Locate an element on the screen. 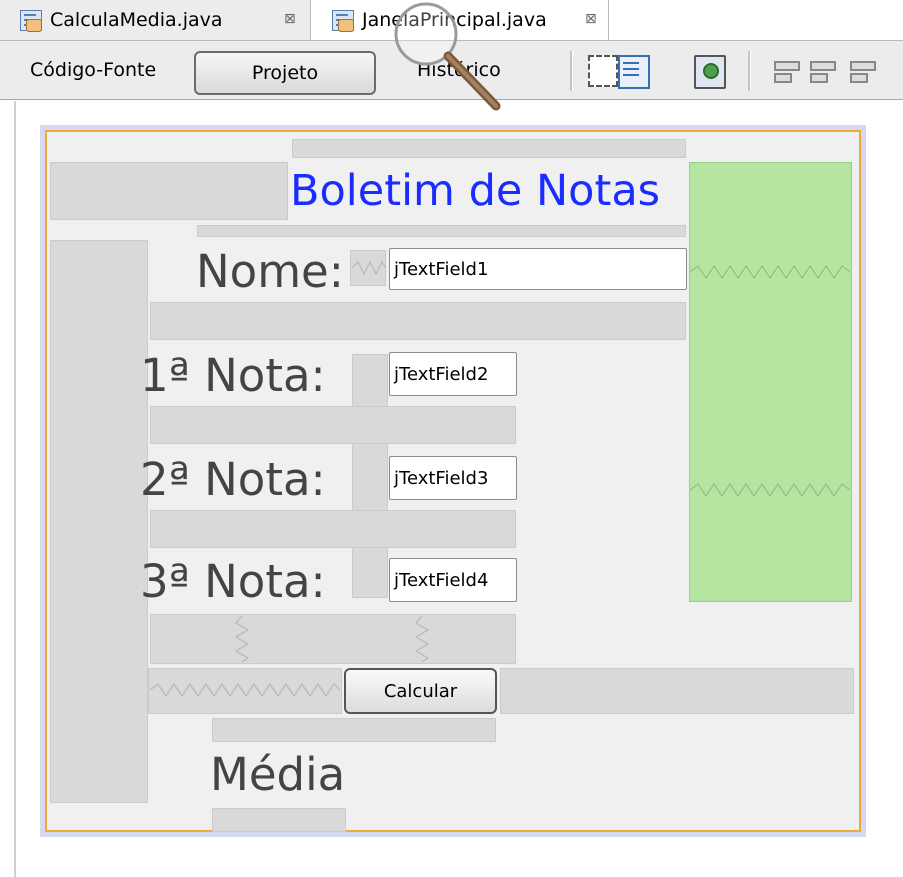  tab-janelaprincipal: JanelaPrincipal.java ⊠ is located at coordinates (460, 20).